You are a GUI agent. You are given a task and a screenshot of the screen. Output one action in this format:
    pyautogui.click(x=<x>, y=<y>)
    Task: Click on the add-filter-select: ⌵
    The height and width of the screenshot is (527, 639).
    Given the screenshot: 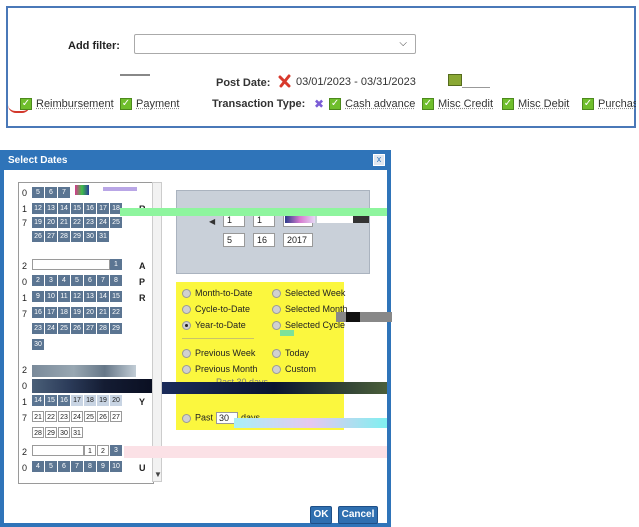 What is the action you would take?
    pyautogui.click(x=275, y=44)
    